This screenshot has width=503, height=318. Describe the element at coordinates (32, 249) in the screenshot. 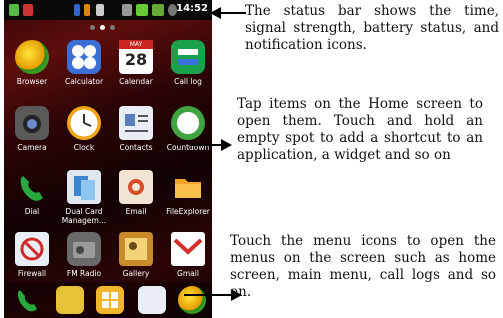

I see `firewall-icon` at that location.